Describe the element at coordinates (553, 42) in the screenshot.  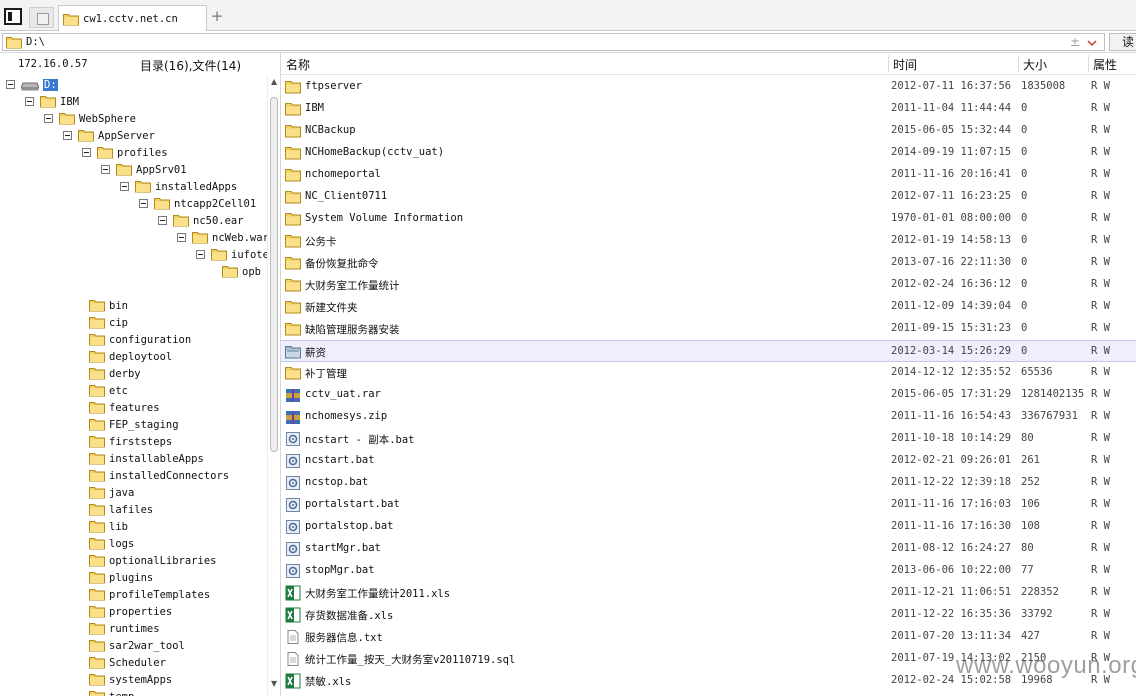
I see `address-field: D:\ ±` at that location.